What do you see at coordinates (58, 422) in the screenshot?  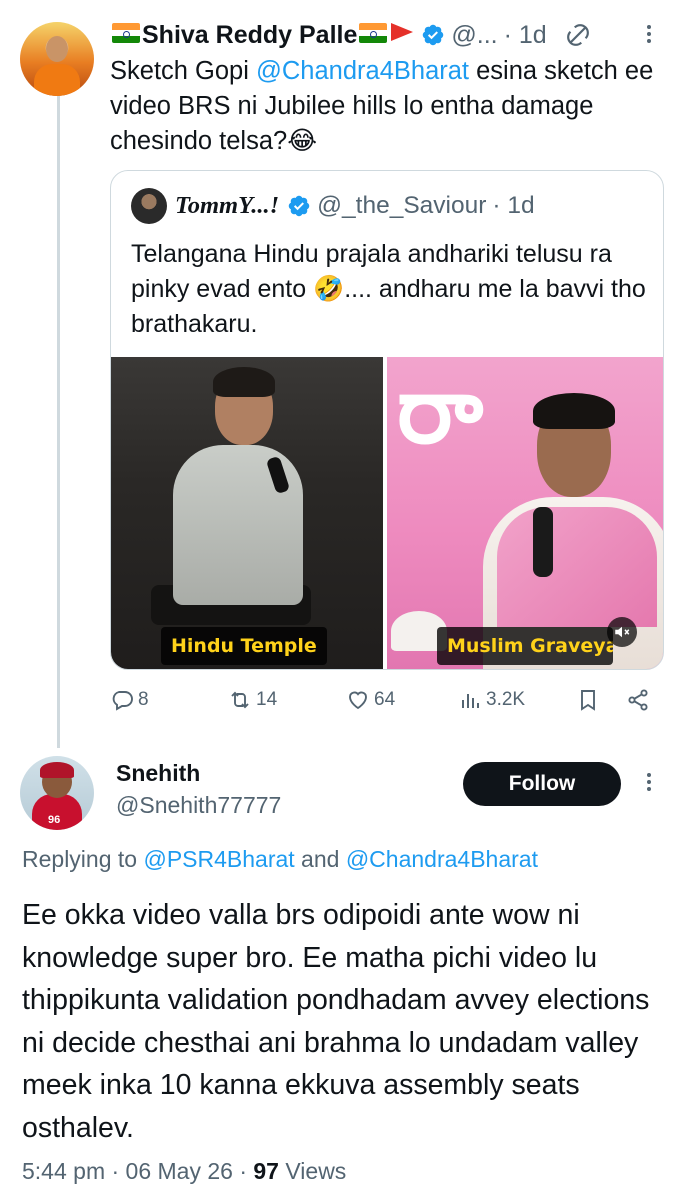 I see `thread-connector-line` at bounding box center [58, 422].